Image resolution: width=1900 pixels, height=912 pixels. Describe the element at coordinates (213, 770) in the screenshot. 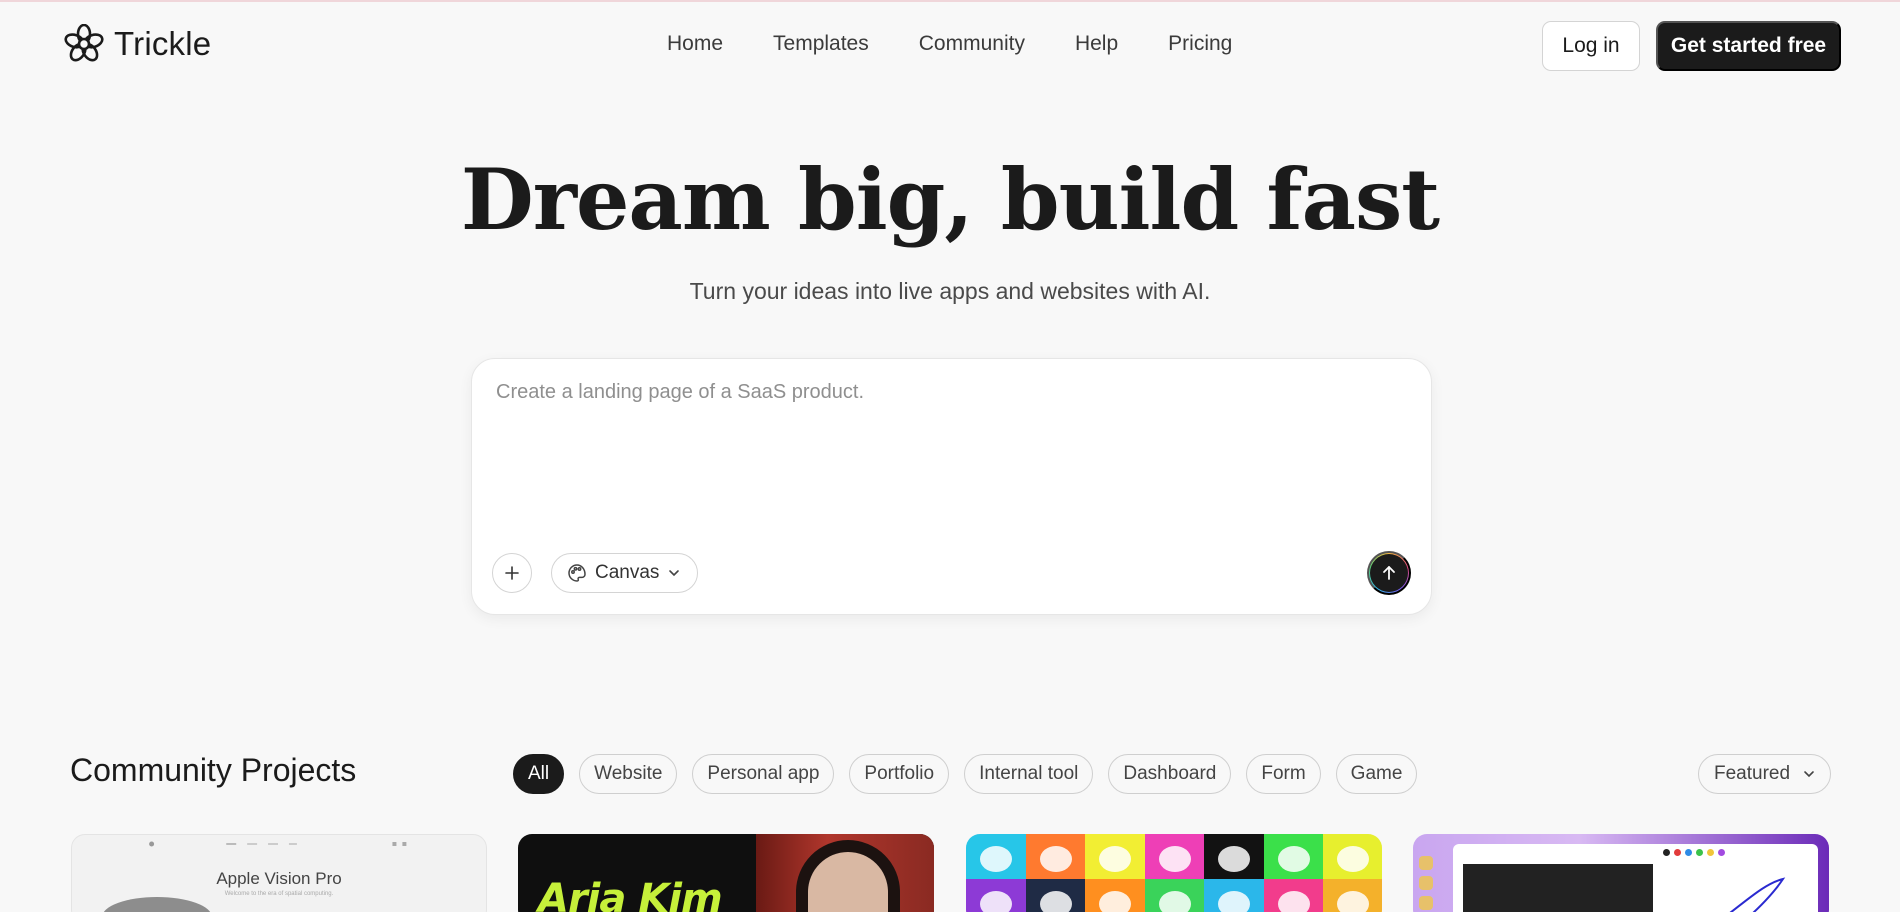

I see `community-projects-title: Community Projects` at that location.